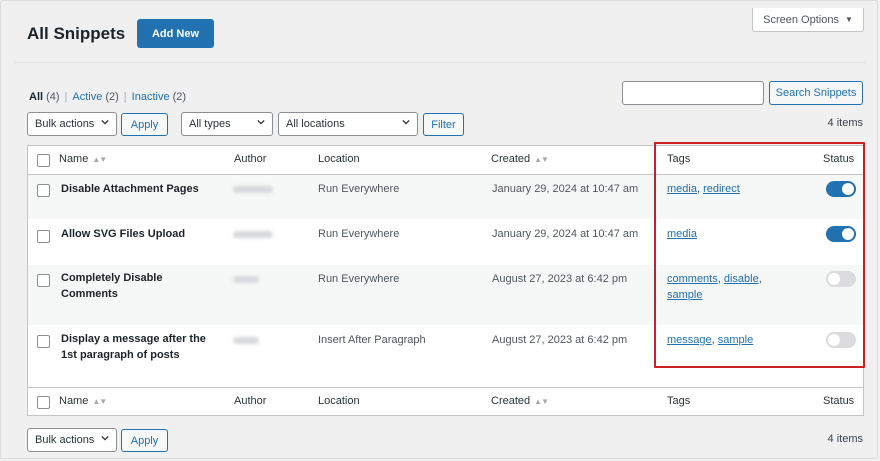 Image resolution: width=880 pixels, height=461 pixels. What do you see at coordinates (848, 19) in the screenshot?
I see `caret-down-icon: ▼` at bounding box center [848, 19].